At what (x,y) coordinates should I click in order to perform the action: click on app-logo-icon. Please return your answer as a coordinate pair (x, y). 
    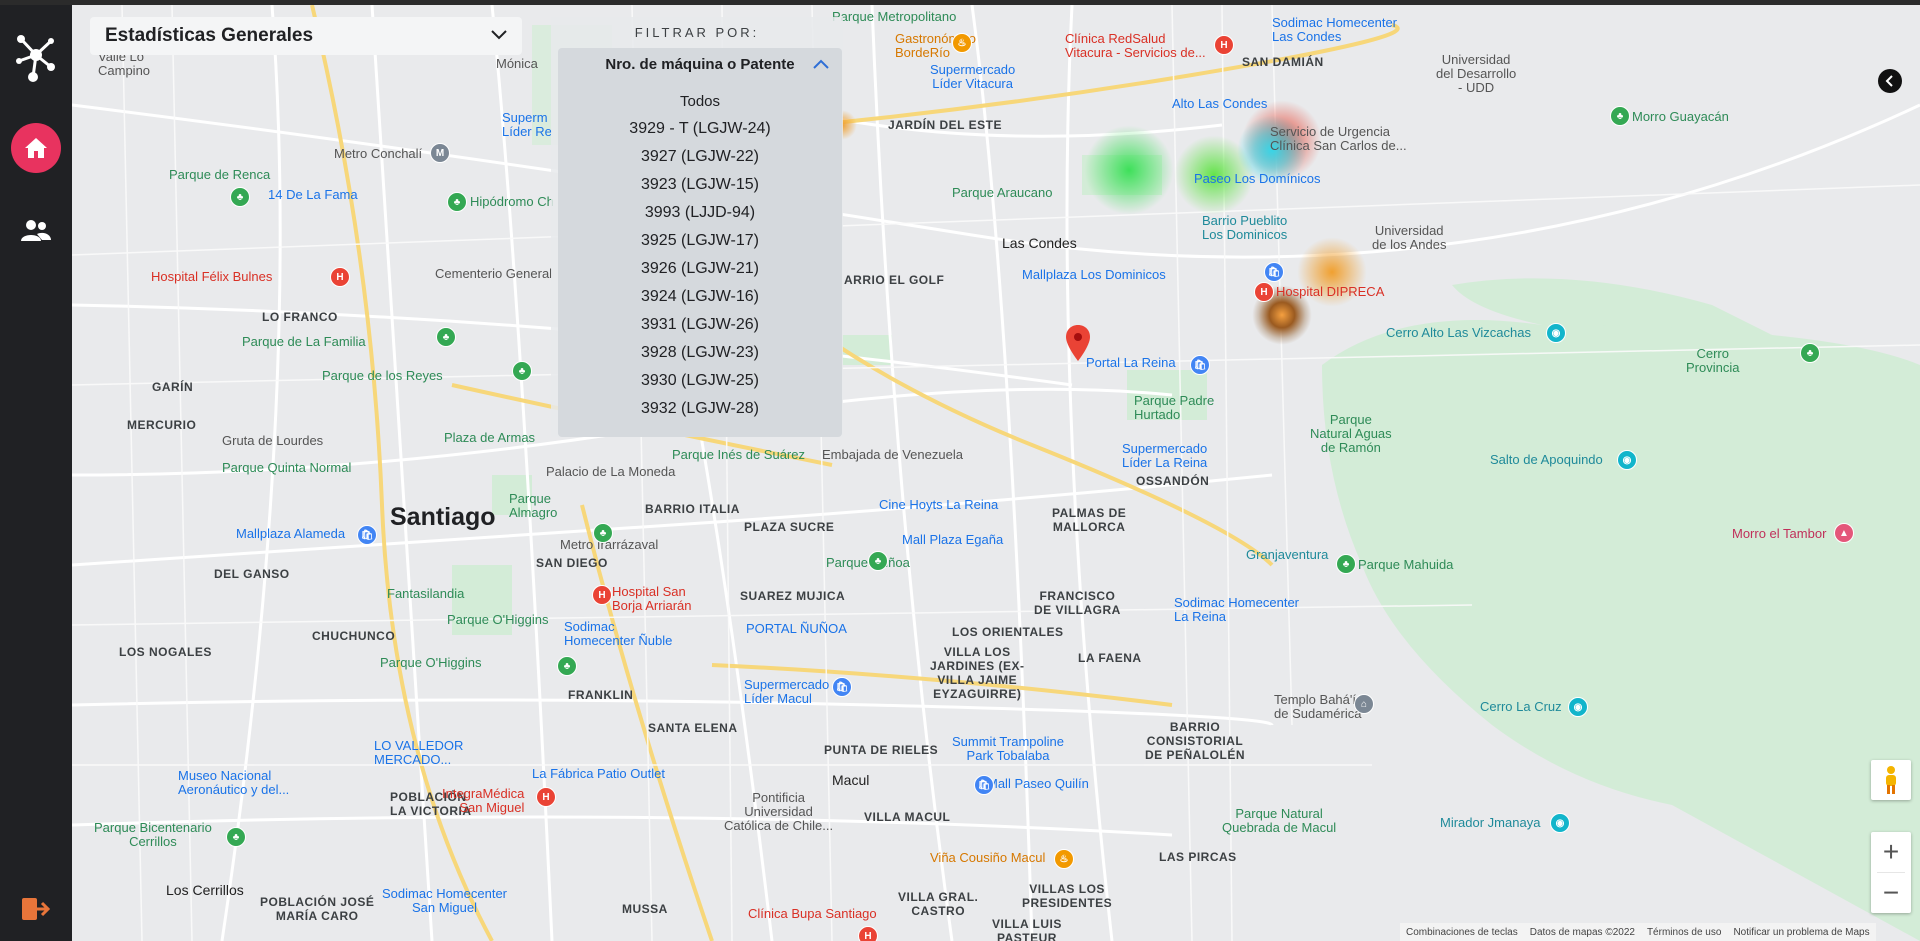
    Looking at the image, I should click on (36, 57).